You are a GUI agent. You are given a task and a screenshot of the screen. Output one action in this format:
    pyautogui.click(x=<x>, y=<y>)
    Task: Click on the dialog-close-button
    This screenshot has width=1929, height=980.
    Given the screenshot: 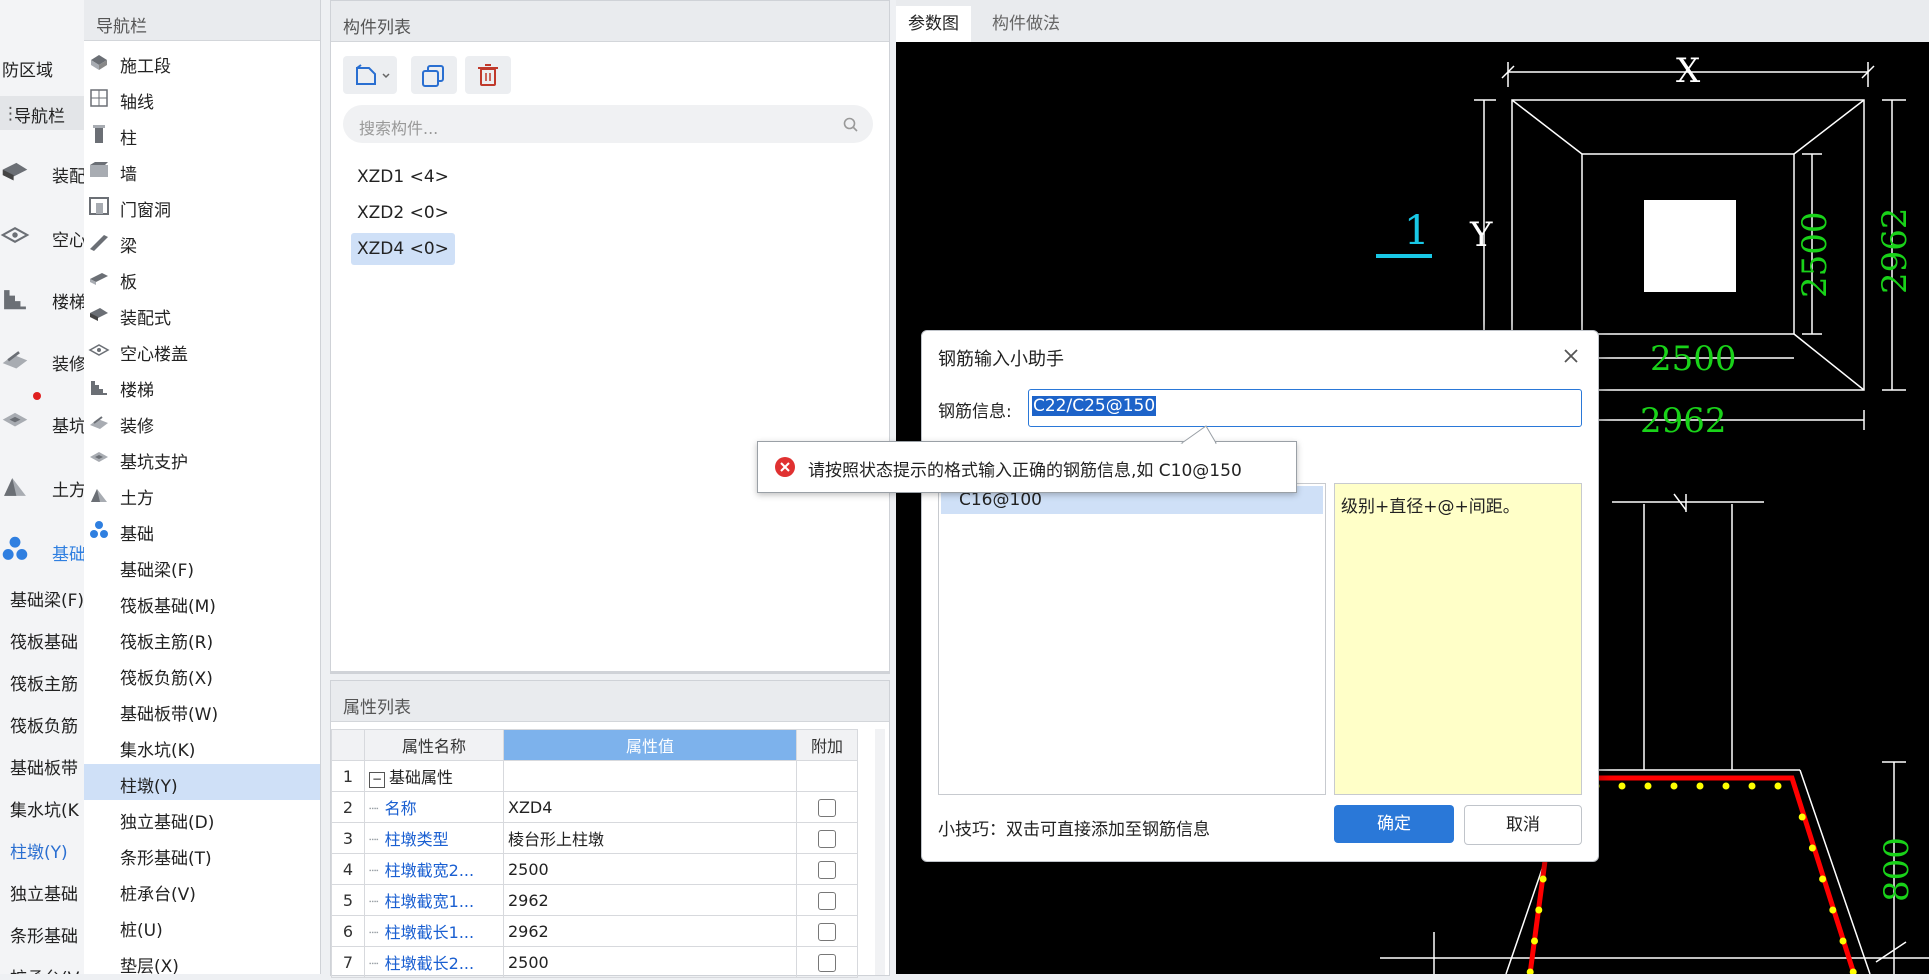 What is the action you would take?
    pyautogui.click(x=1571, y=356)
    